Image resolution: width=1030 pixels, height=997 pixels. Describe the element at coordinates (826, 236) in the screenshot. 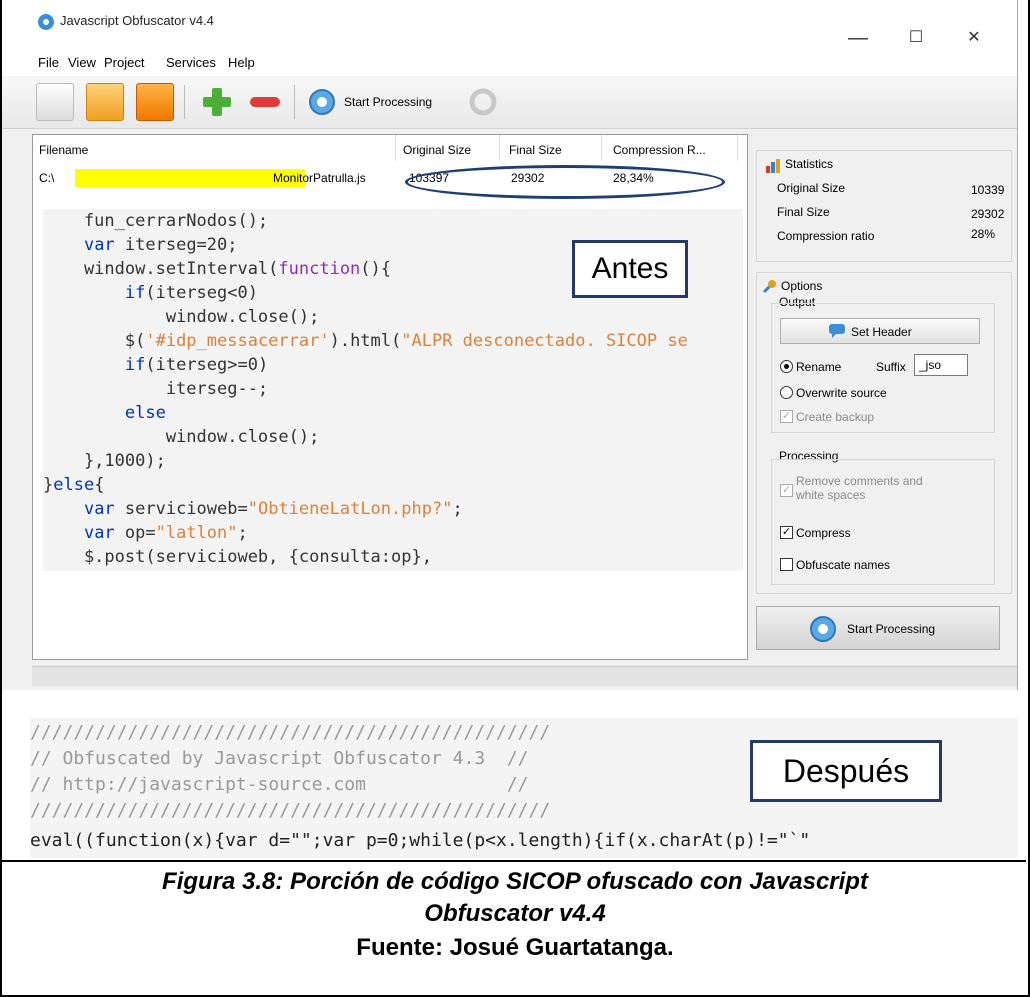

I see `stat-ratio-label: Compression ratio` at that location.